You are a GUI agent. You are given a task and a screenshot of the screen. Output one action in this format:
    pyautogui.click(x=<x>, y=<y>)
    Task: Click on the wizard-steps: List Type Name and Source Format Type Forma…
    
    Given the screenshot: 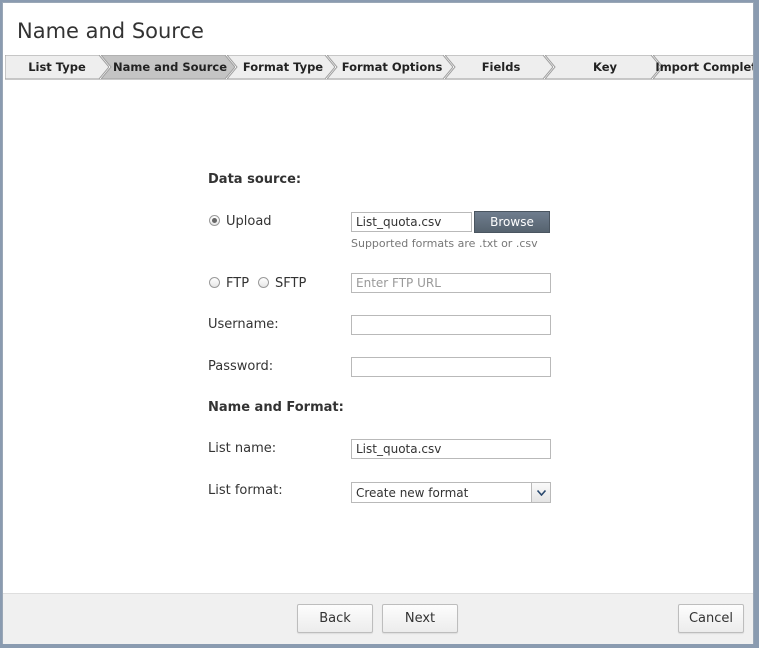 What is the action you would take?
    pyautogui.click(x=379, y=67)
    